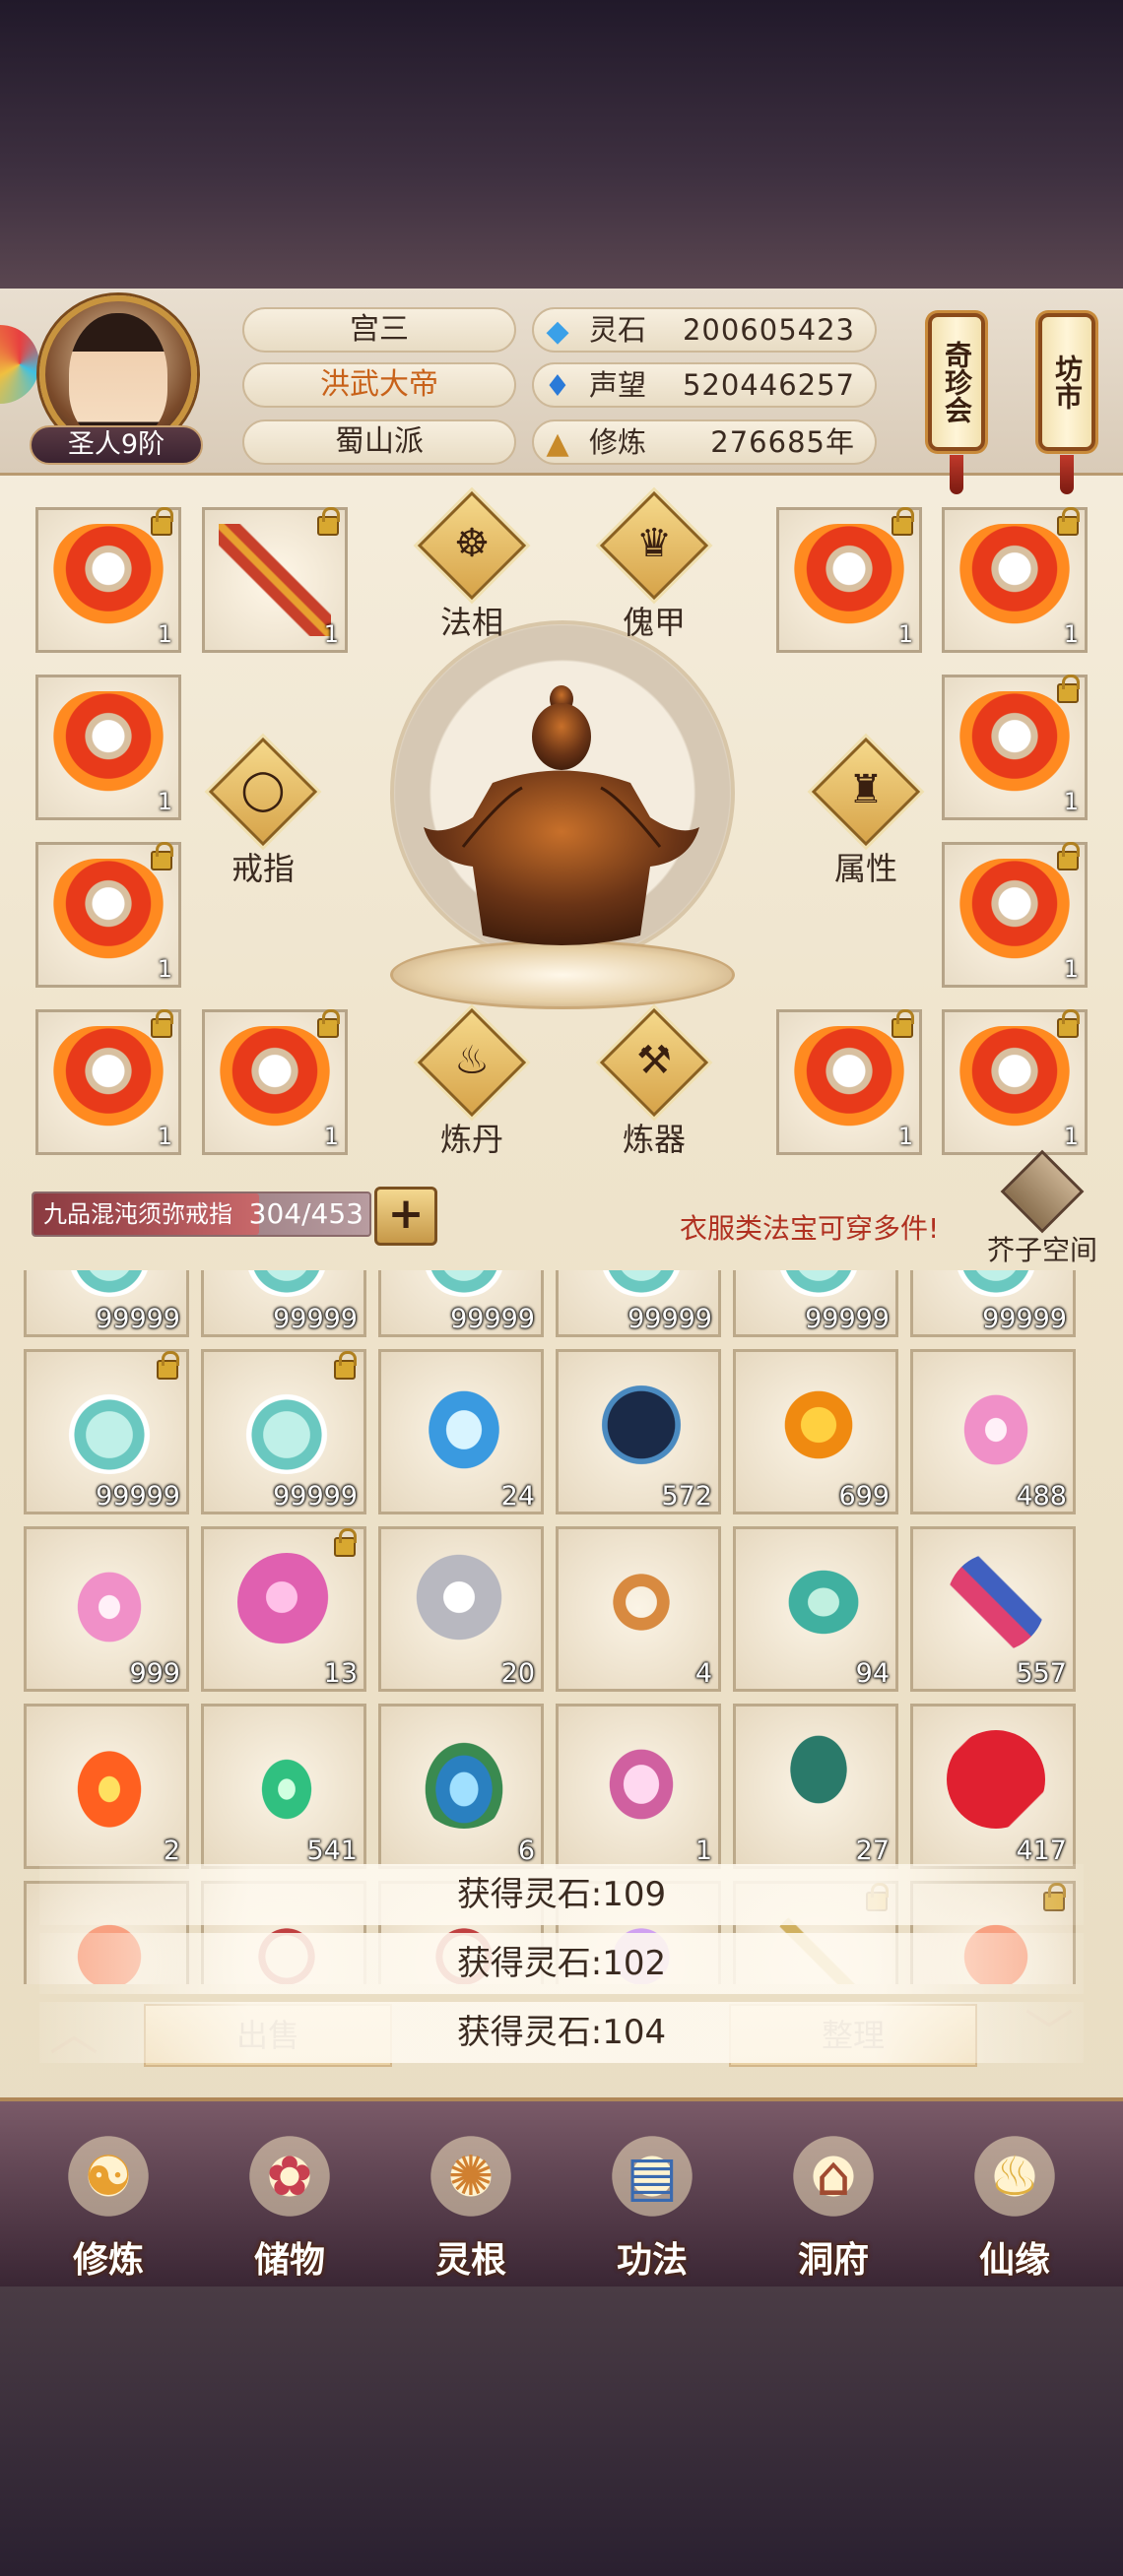  I want to click on capacity-value: 304/453, so click(305, 1213).